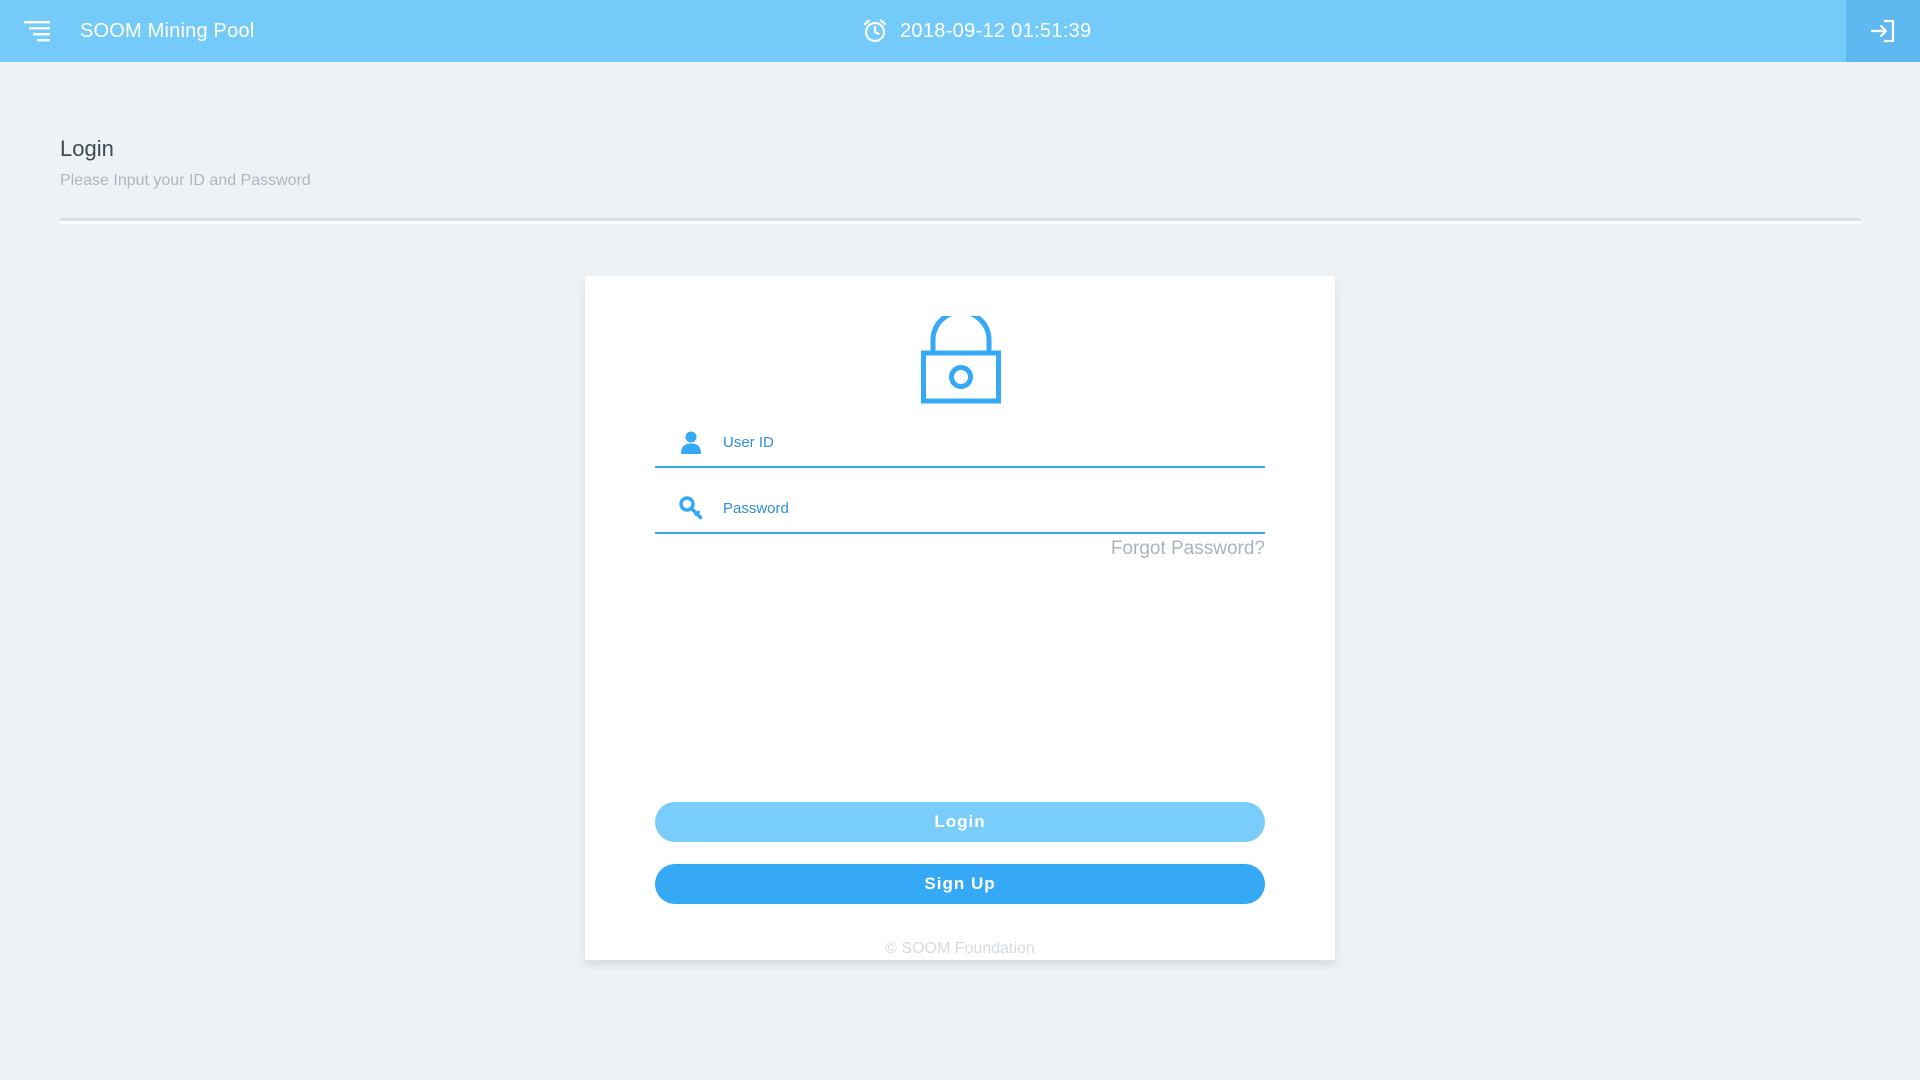  Describe the element at coordinates (185, 180) in the screenshot. I see `page-subtitle: Please Input your ID and Password` at that location.